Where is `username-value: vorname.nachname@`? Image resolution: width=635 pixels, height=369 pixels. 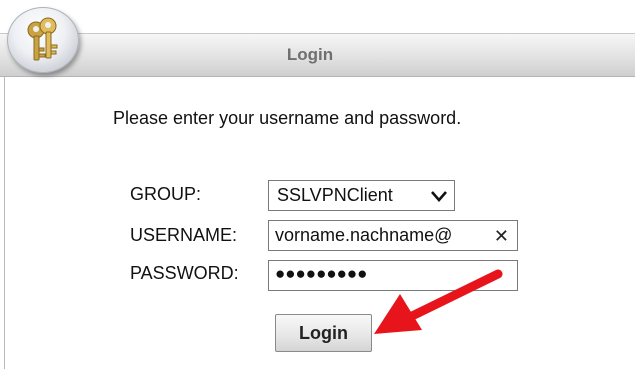 username-value: vorname.nachname@ is located at coordinates (364, 235).